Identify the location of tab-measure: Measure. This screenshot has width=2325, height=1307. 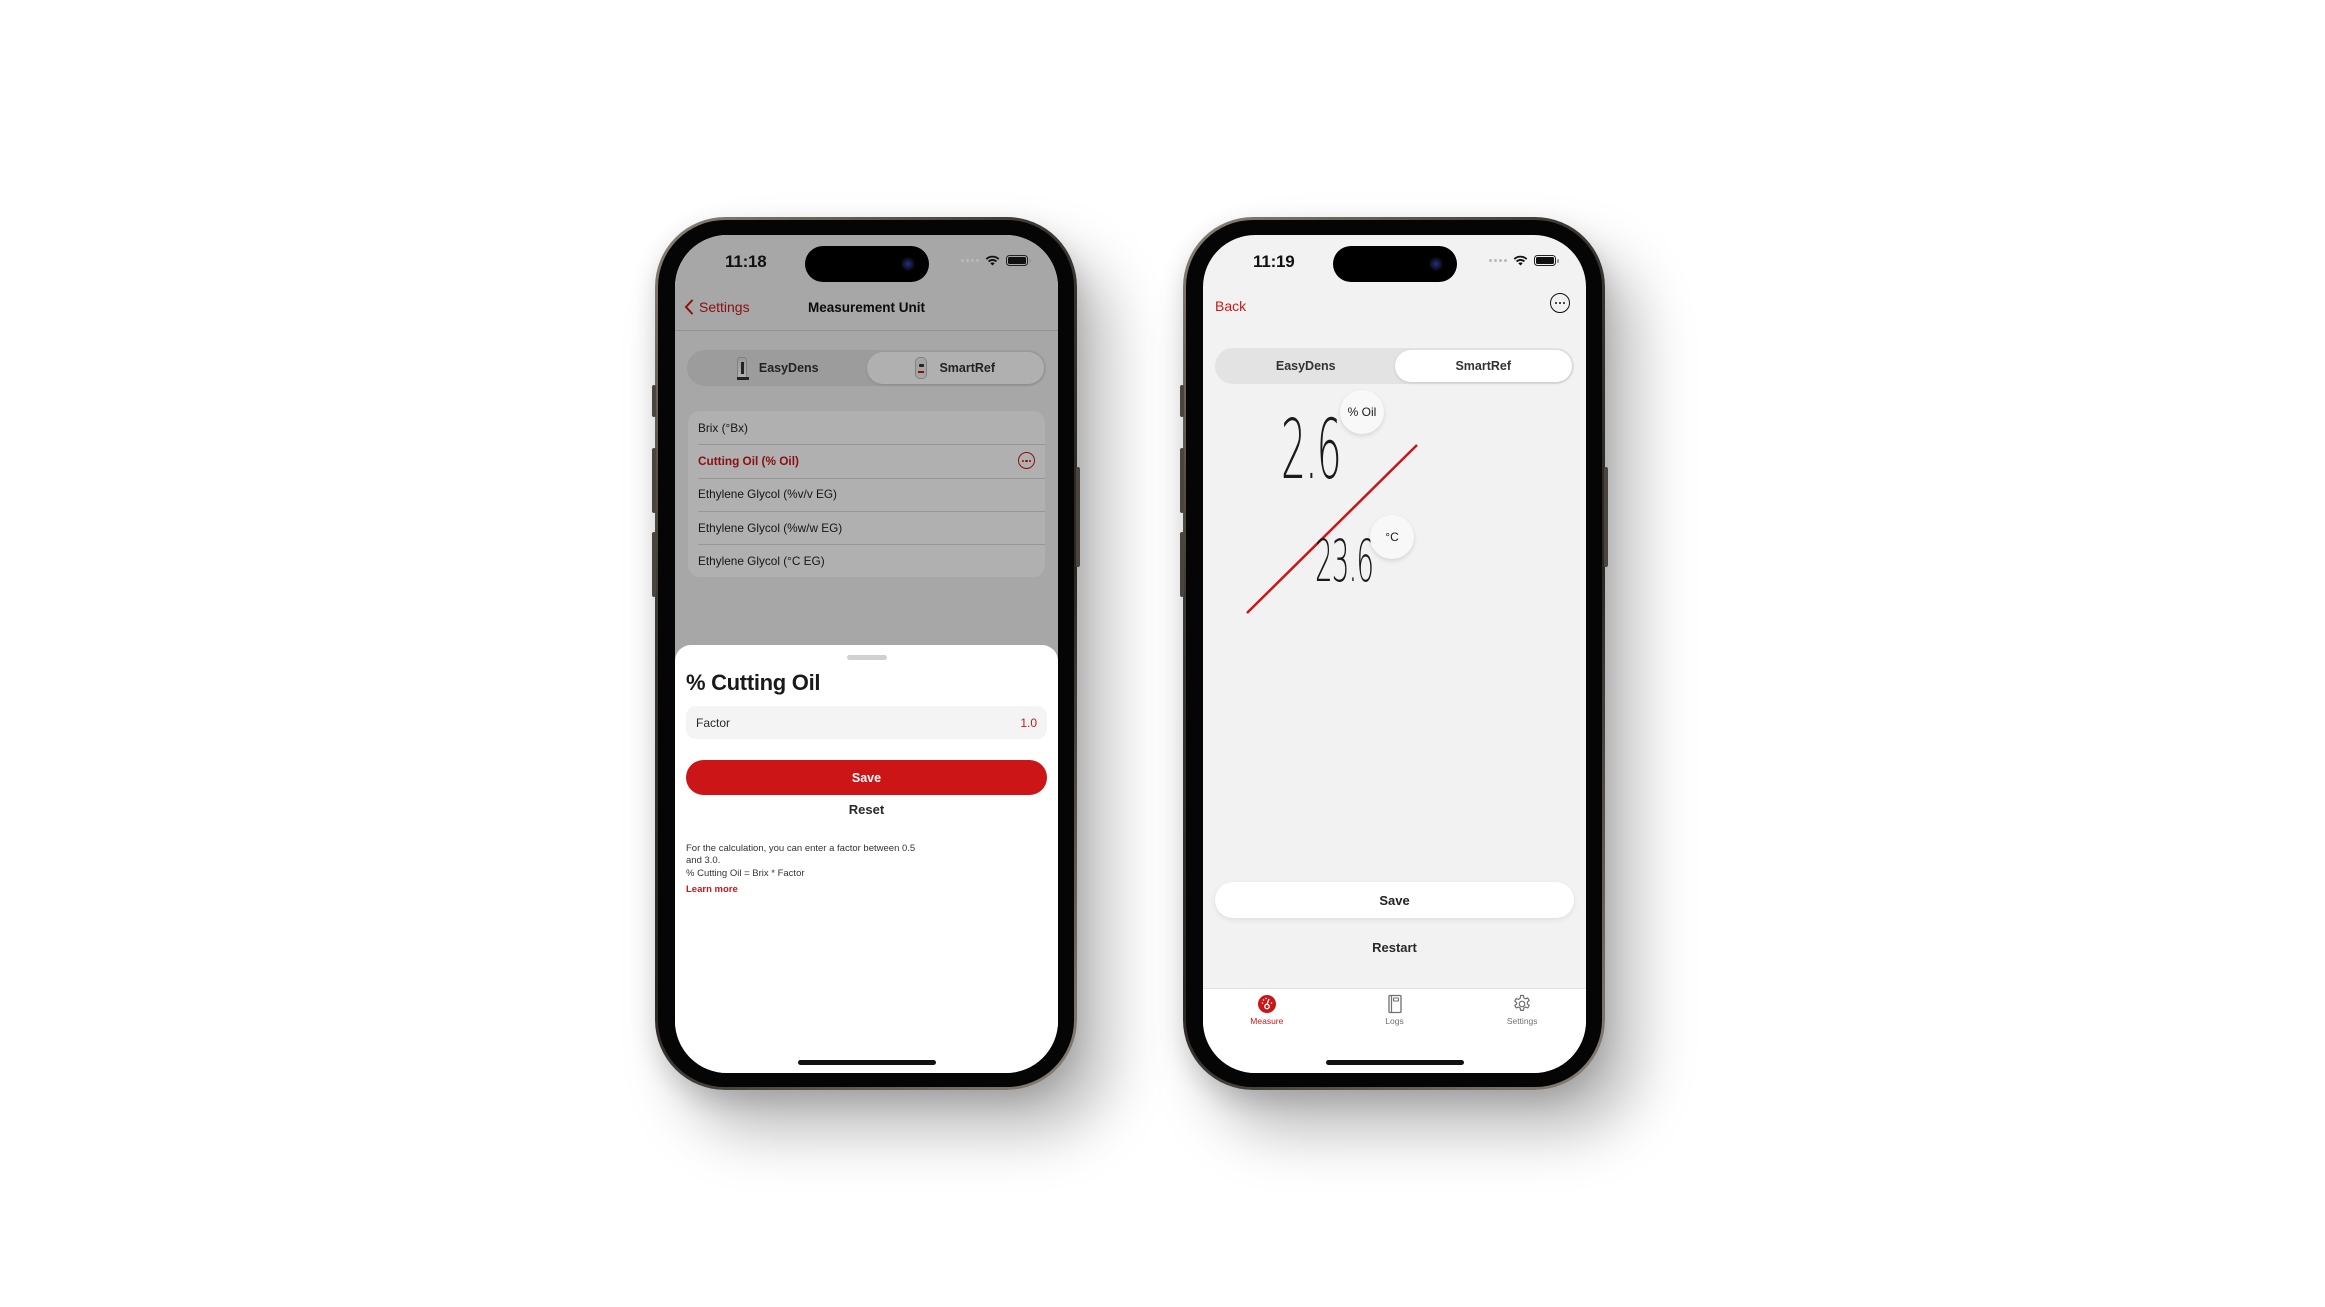
(1267, 1031).